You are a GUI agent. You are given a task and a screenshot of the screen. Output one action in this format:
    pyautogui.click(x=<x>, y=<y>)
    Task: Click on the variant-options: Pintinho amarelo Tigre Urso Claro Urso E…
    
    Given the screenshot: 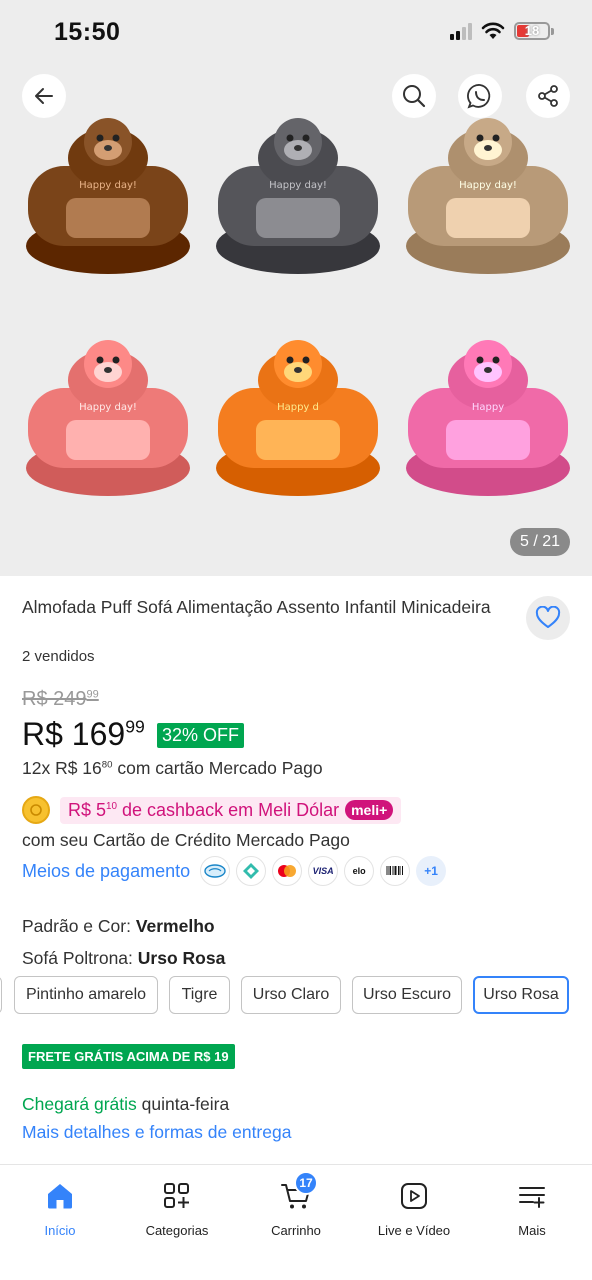 What is the action you would take?
    pyautogui.click(x=296, y=996)
    